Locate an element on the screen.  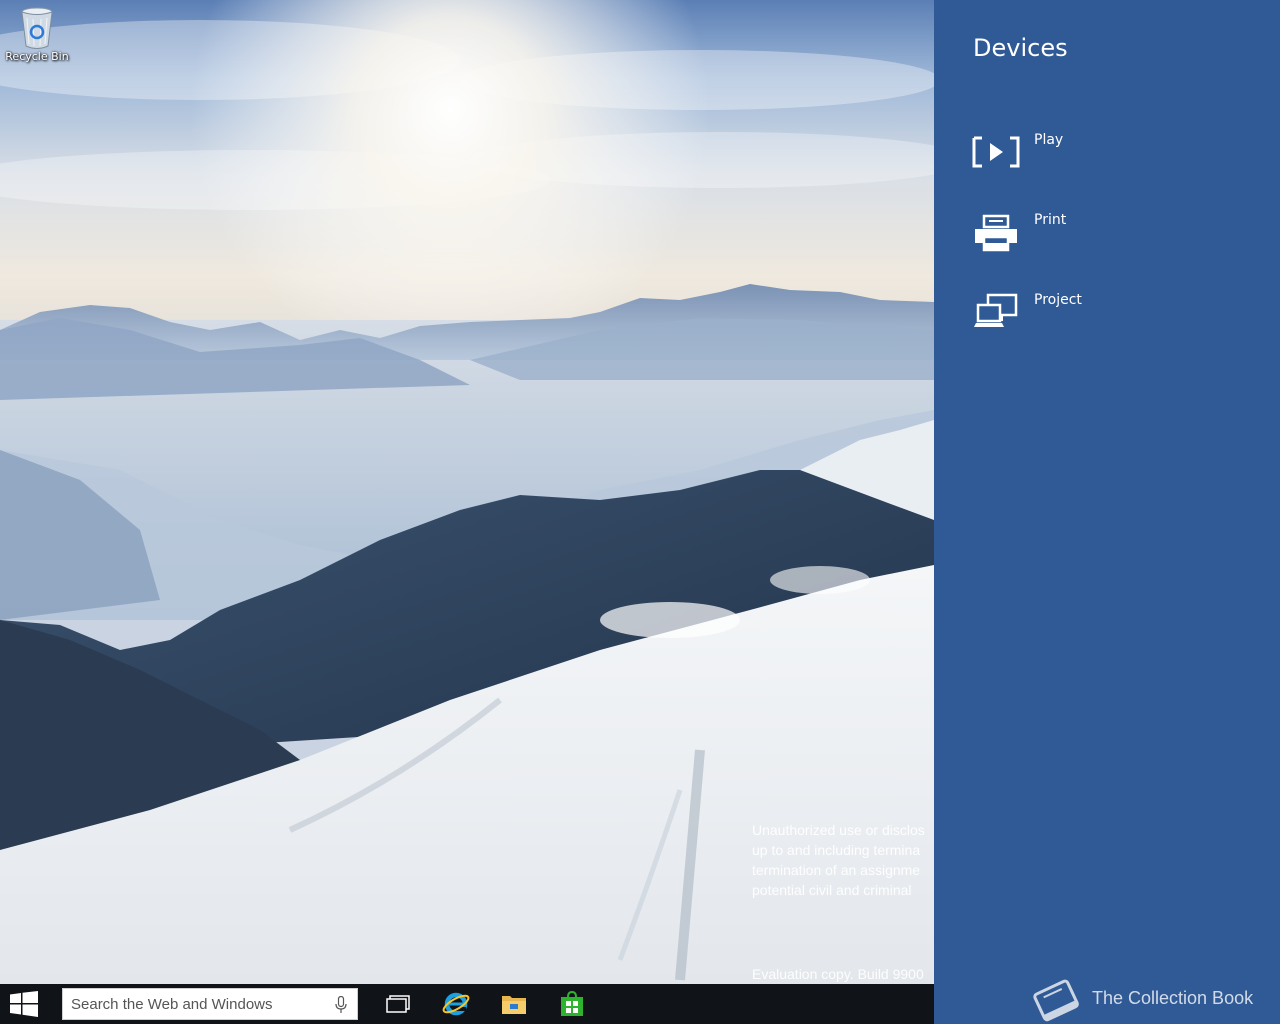
brand-text: The Collection Book is located at coordinates (1173, 998).